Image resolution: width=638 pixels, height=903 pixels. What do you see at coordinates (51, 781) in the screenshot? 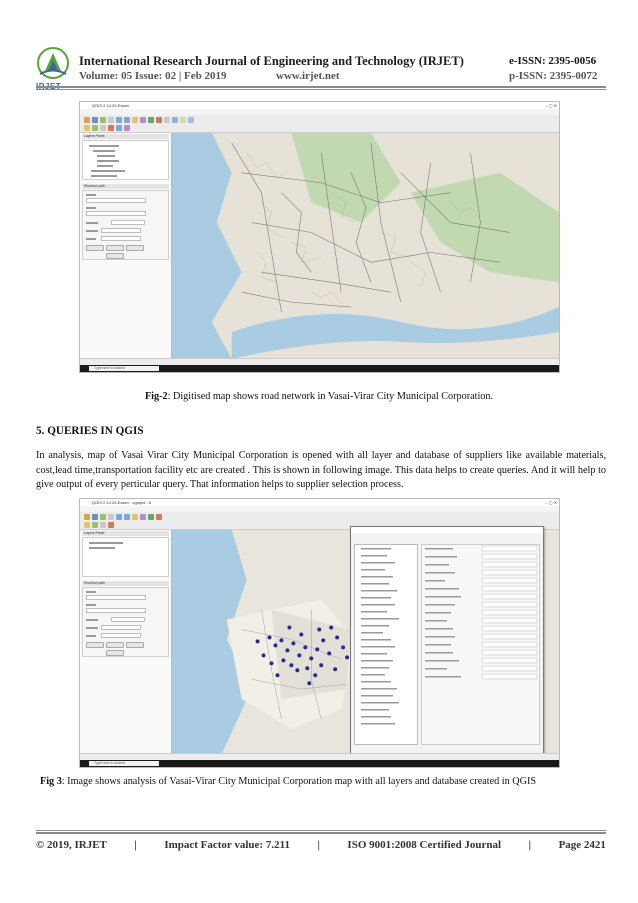
I see `figure-3-label: Fig 3` at bounding box center [51, 781].